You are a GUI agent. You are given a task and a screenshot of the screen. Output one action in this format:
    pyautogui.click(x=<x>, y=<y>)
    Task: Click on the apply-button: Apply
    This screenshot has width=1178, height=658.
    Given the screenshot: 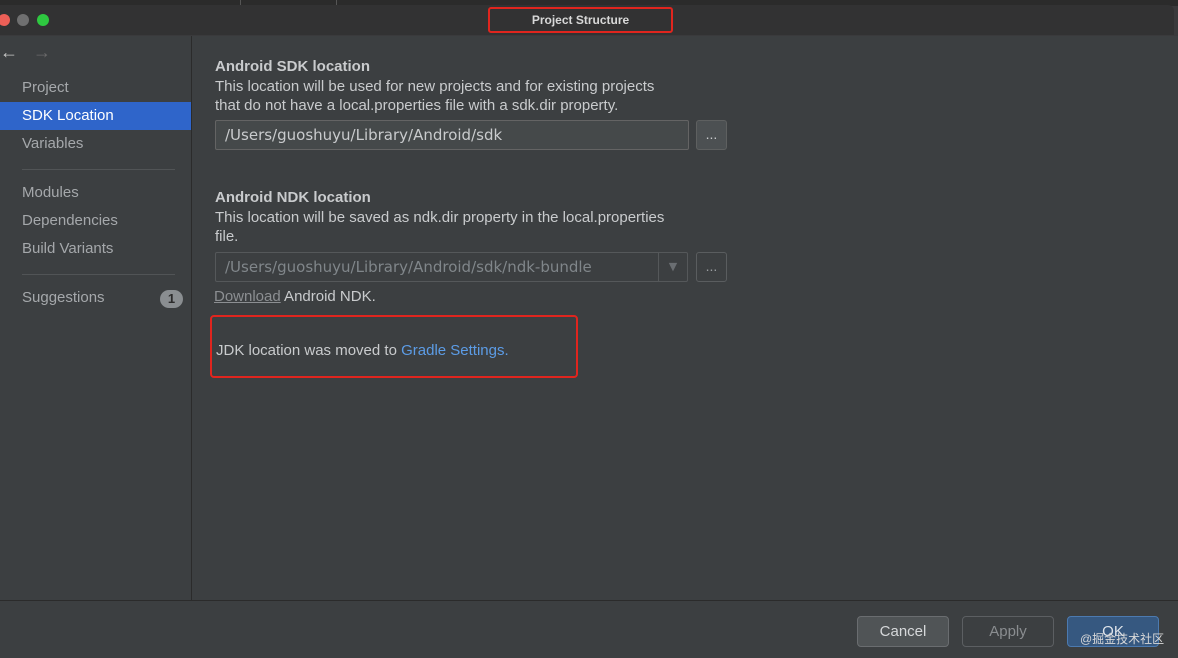 What is the action you would take?
    pyautogui.click(x=1008, y=631)
    